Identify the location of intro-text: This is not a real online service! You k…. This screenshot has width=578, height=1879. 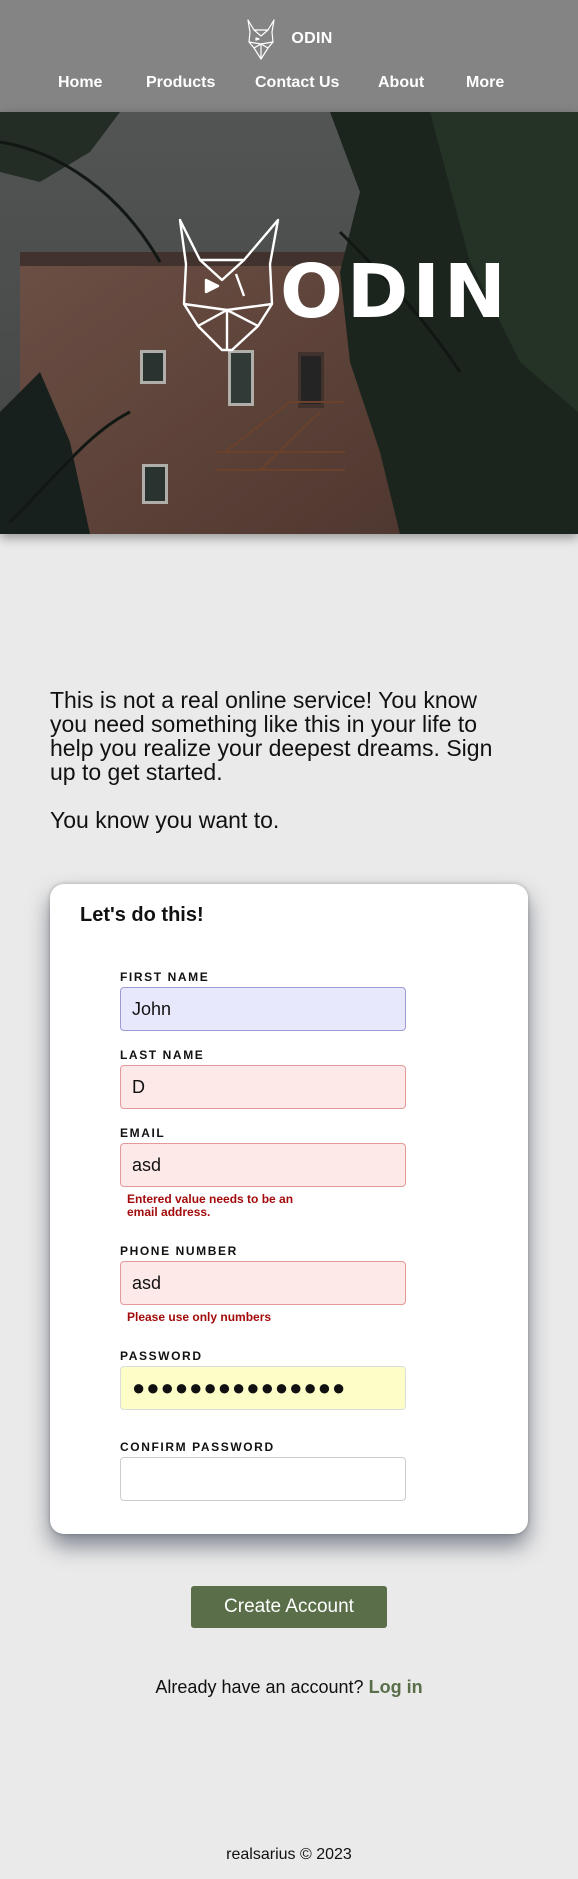
(285, 760).